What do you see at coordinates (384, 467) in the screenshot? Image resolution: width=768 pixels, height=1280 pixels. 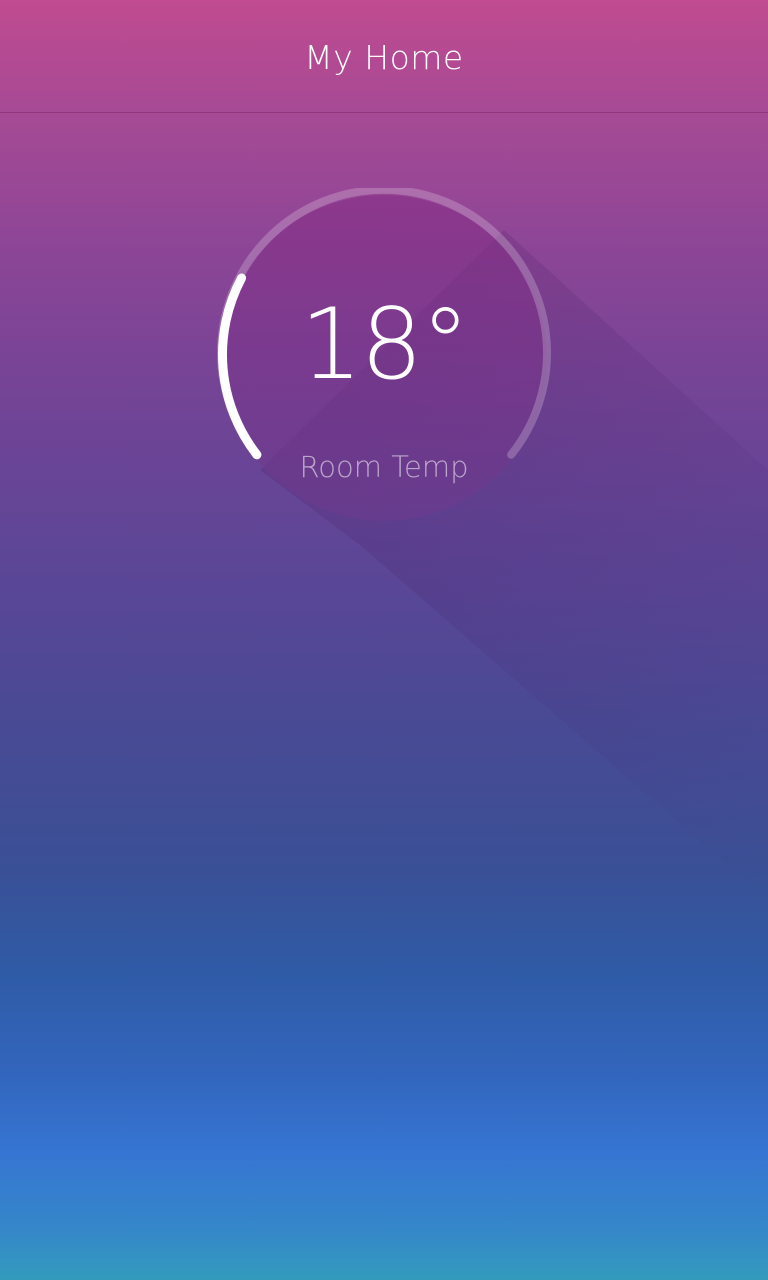 I see `temperature-label: Room Temp` at bounding box center [384, 467].